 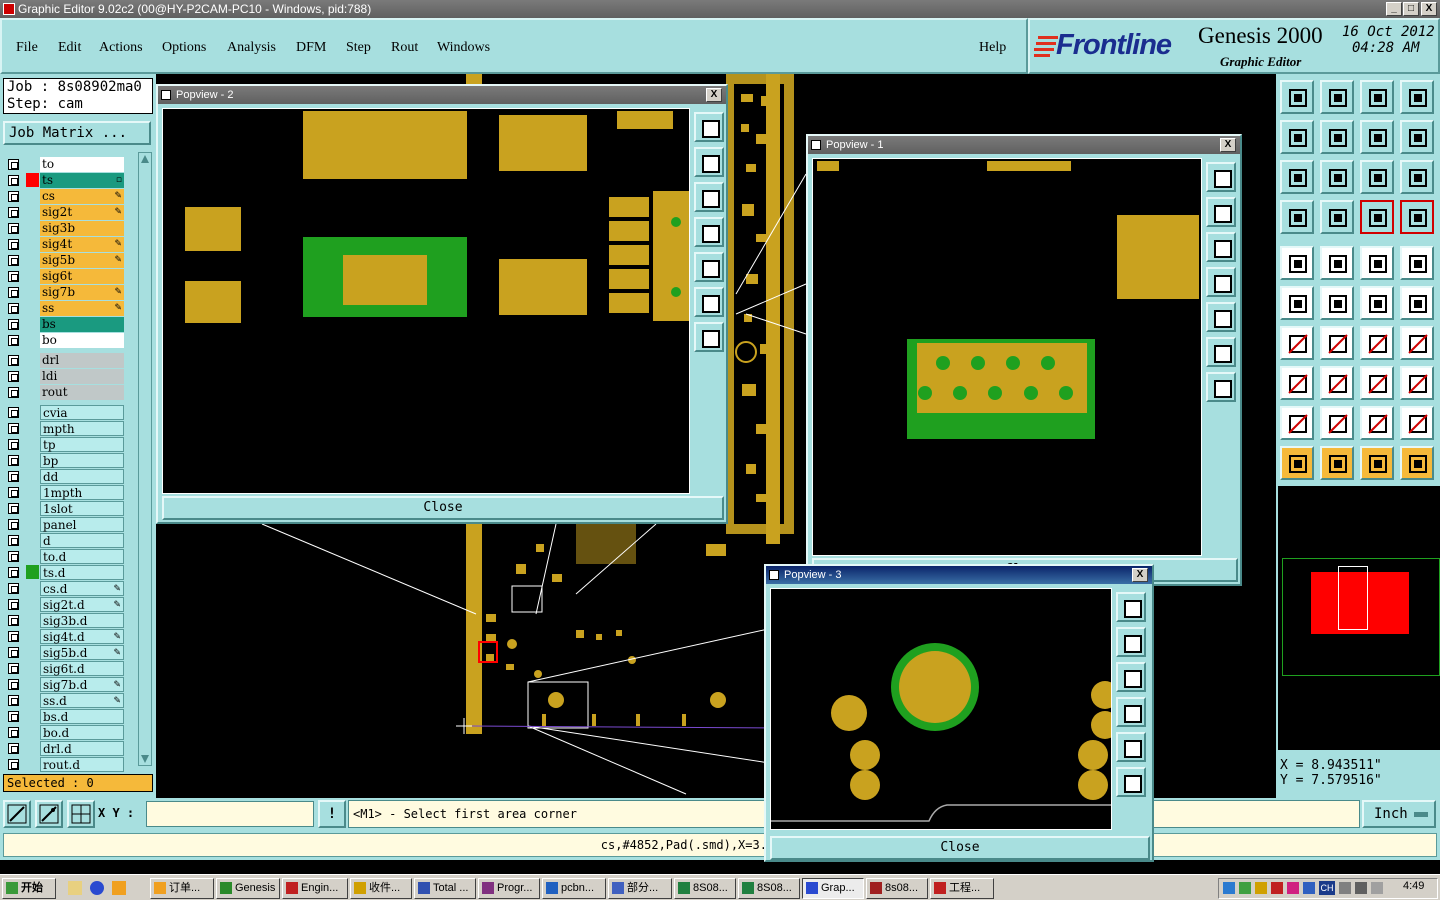 I want to click on layer-row: sig3b, so click(x=65, y=228).